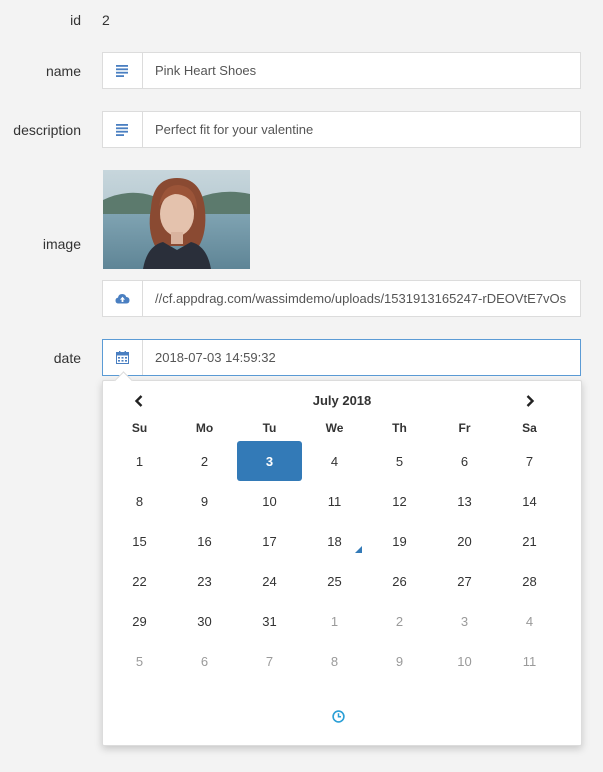  What do you see at coordinates (529, 541) in the screenshot?
I see `calendar-day: 21` at bounding box center [529, 541].